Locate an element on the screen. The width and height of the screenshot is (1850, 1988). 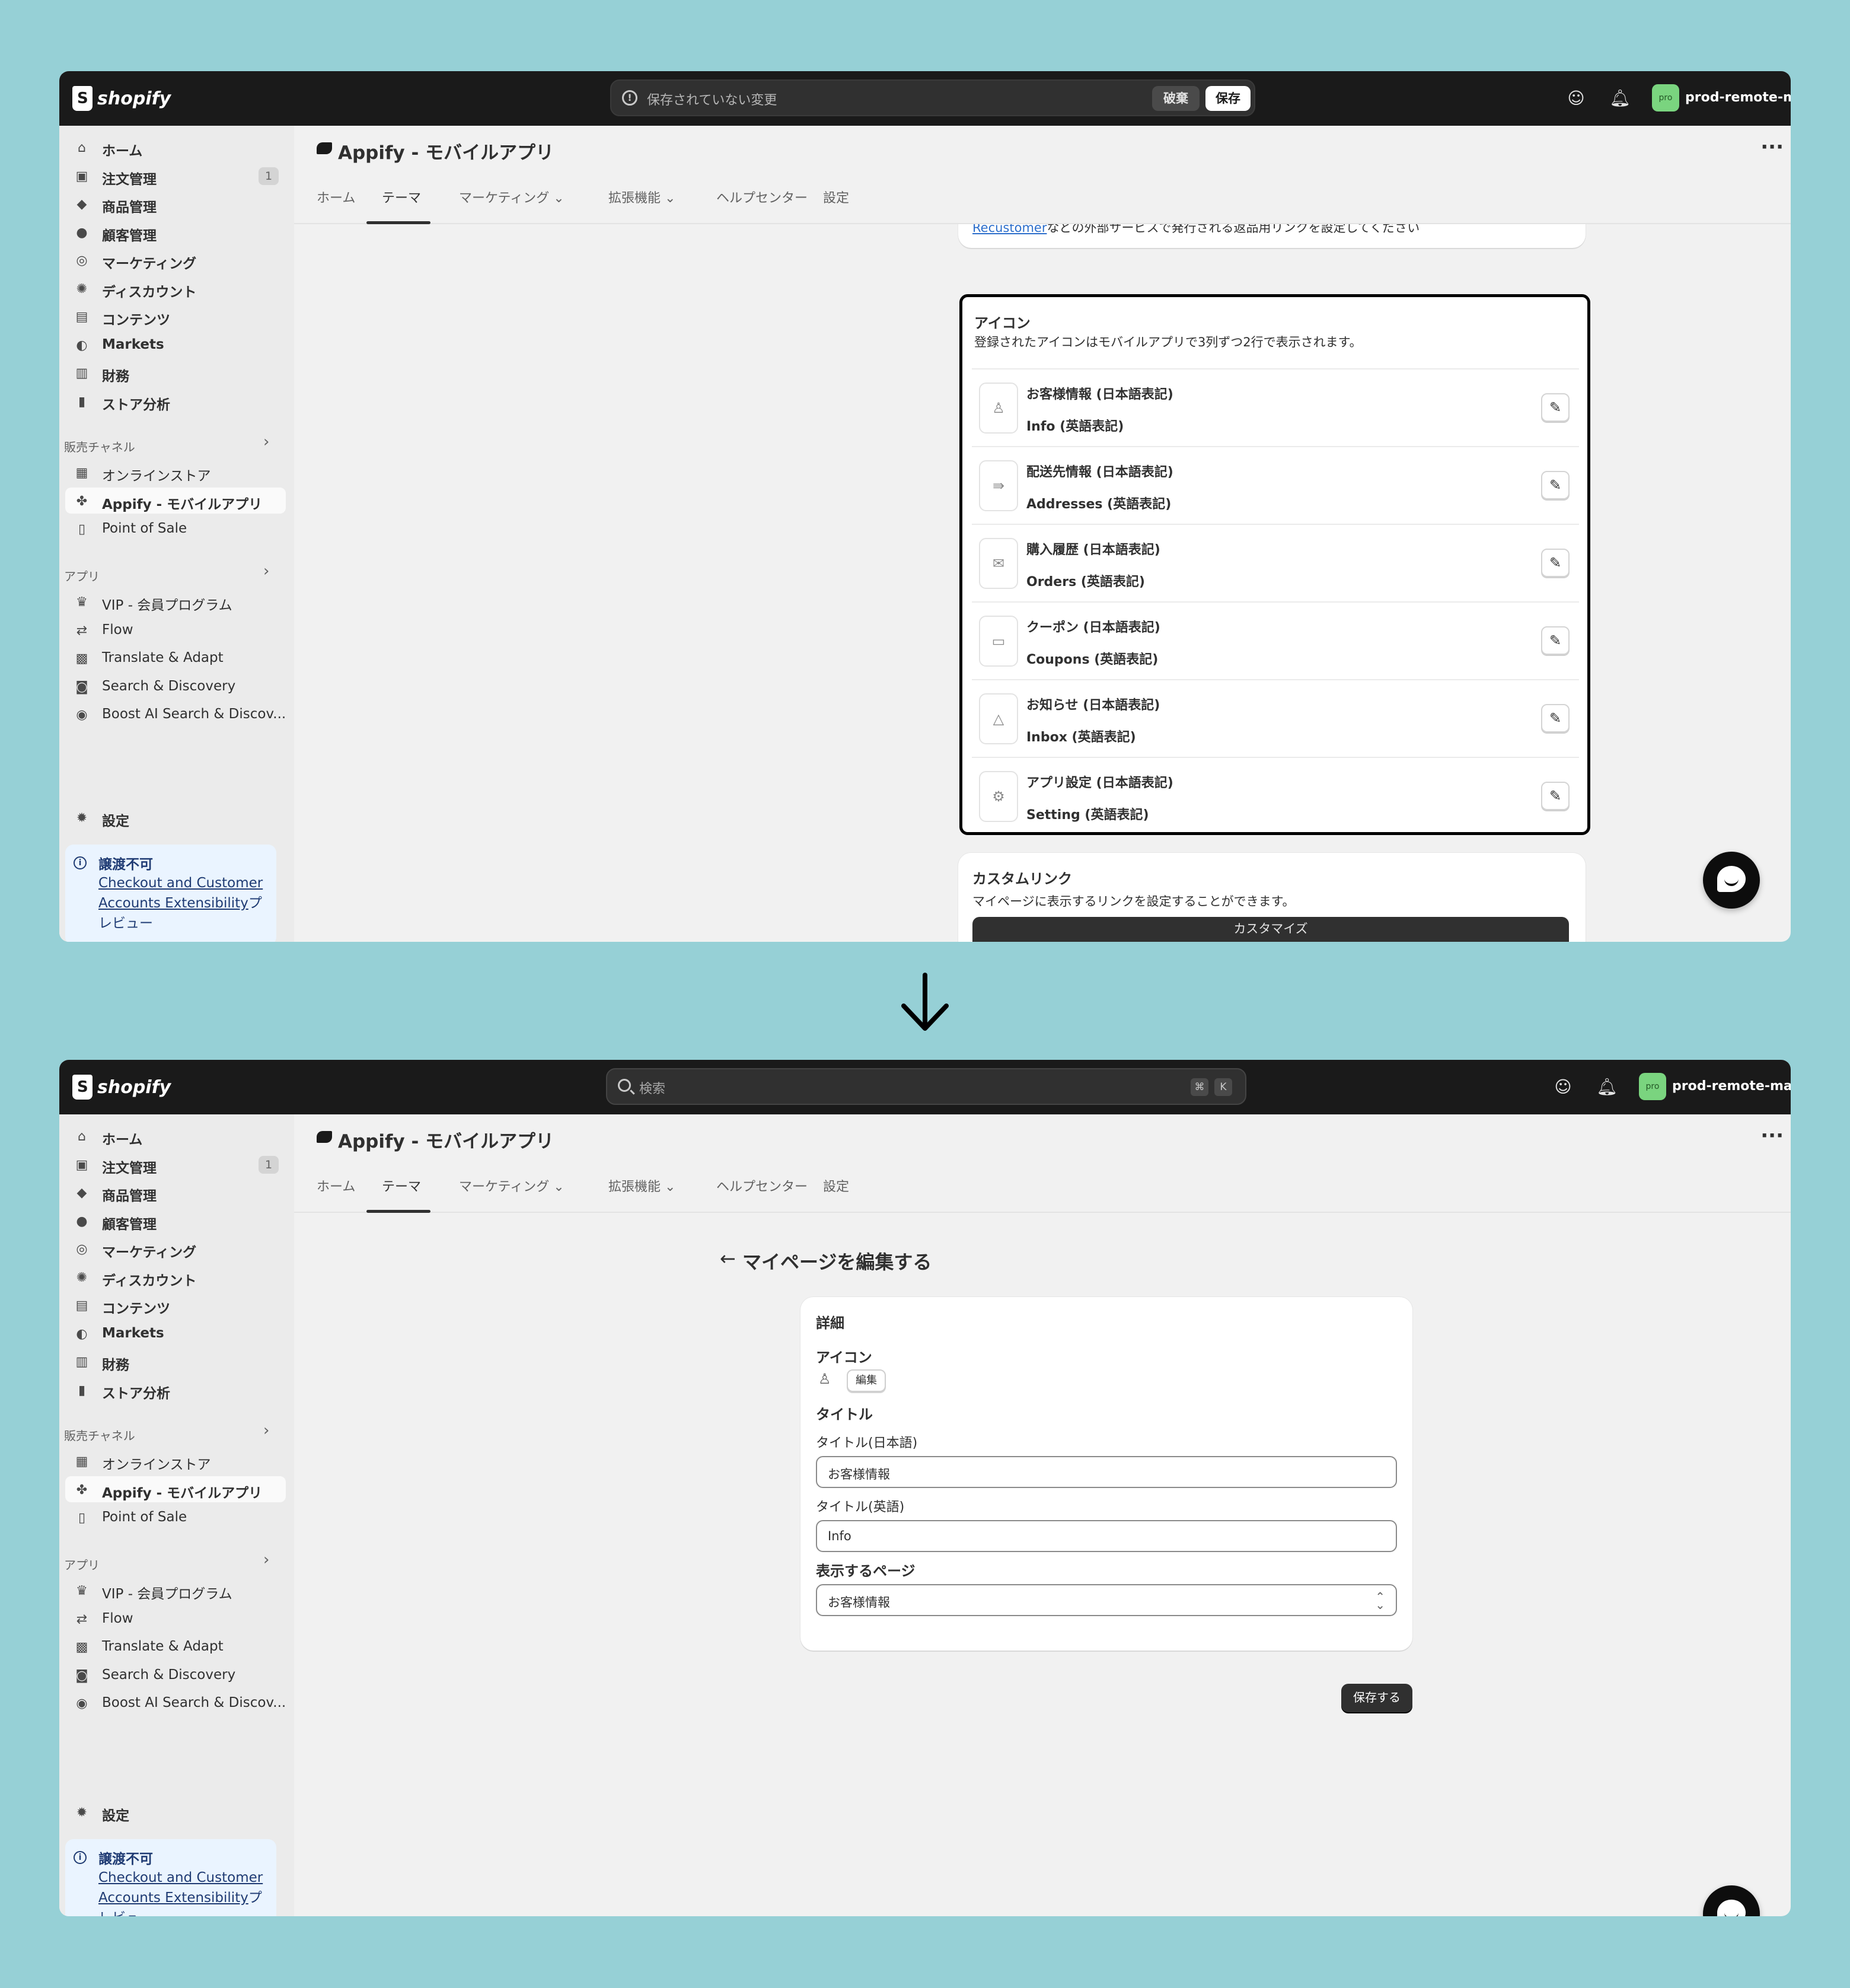
shopify-bag-icon is located at coordinates (82, 98).